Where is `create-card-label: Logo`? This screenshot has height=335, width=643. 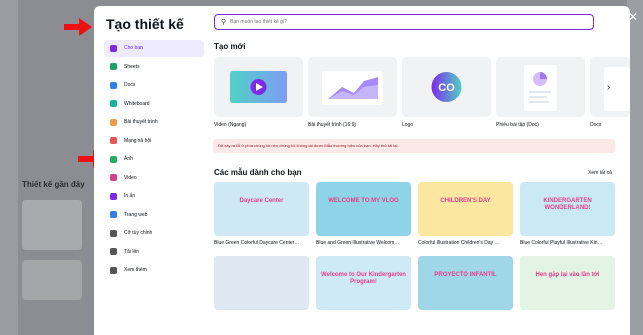 create-card-label: Logo is located at coordinates (408, 125).